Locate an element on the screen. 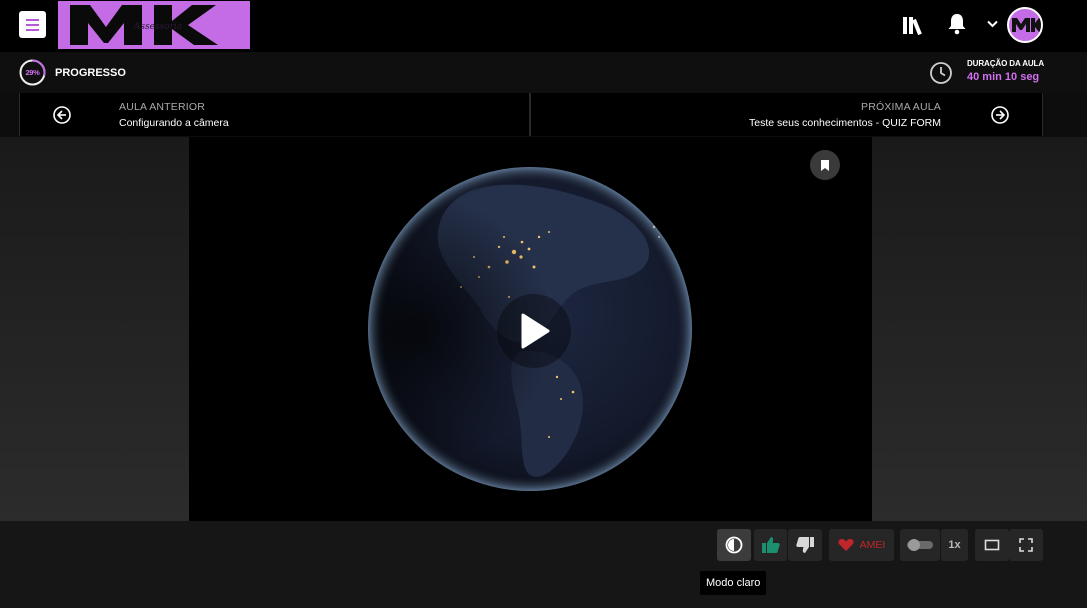  fullscreen-icon is located at coordinates (1026, 545).